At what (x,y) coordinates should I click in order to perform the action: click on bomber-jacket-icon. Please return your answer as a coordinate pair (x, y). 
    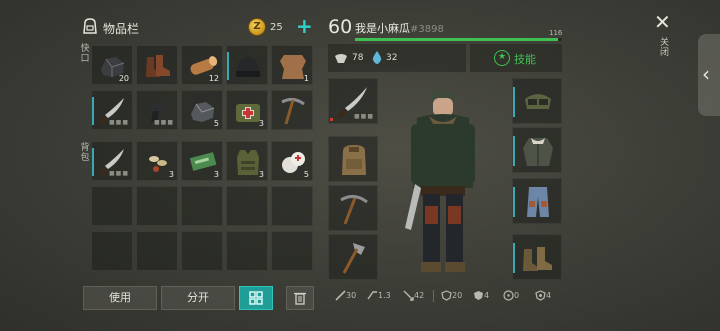
    Looking at the image, I should click on (538, 152).